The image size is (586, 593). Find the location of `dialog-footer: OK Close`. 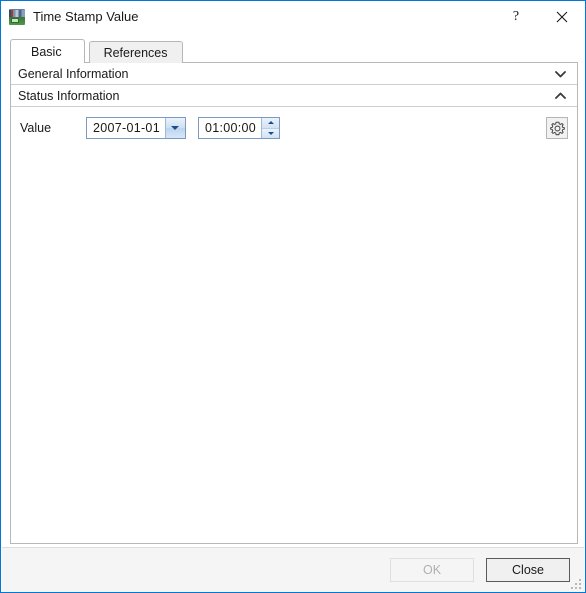

dialog-footer: OK Close is located at coordinates (293, 569).